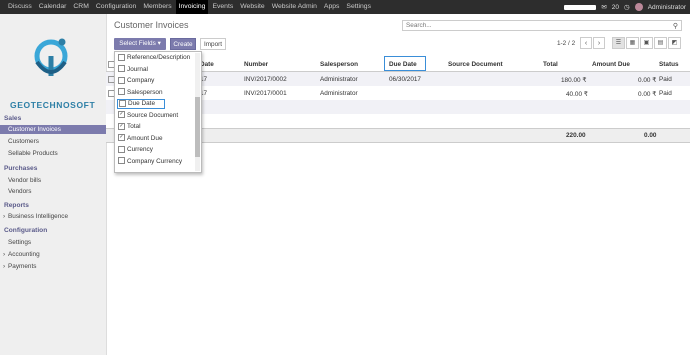 This screenshot has width=690, height=355. Describe the element at coordinates (153, 115) in the screenshot. I see `dropdown-item-label: Source Document` at that location.